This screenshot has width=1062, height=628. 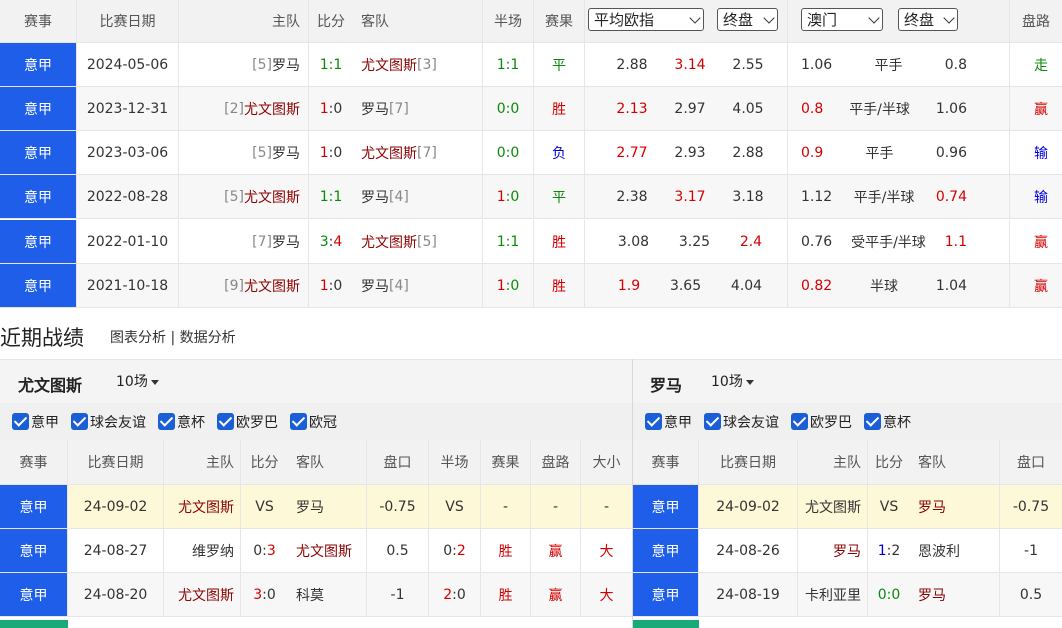 I want to click on away-team: 科莫, so click(x=327, y=595).